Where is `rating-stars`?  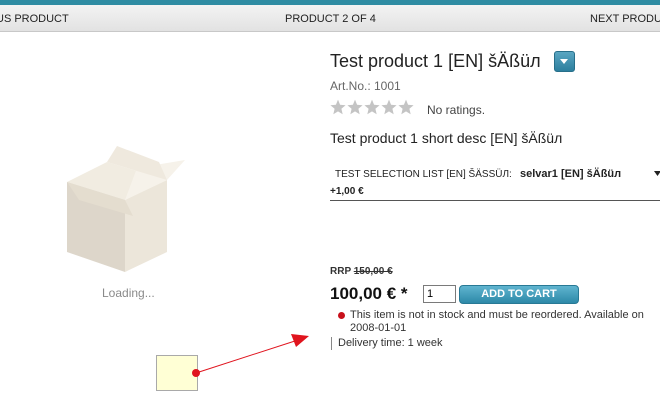
rating-stars is located at coordinates (372, 108).